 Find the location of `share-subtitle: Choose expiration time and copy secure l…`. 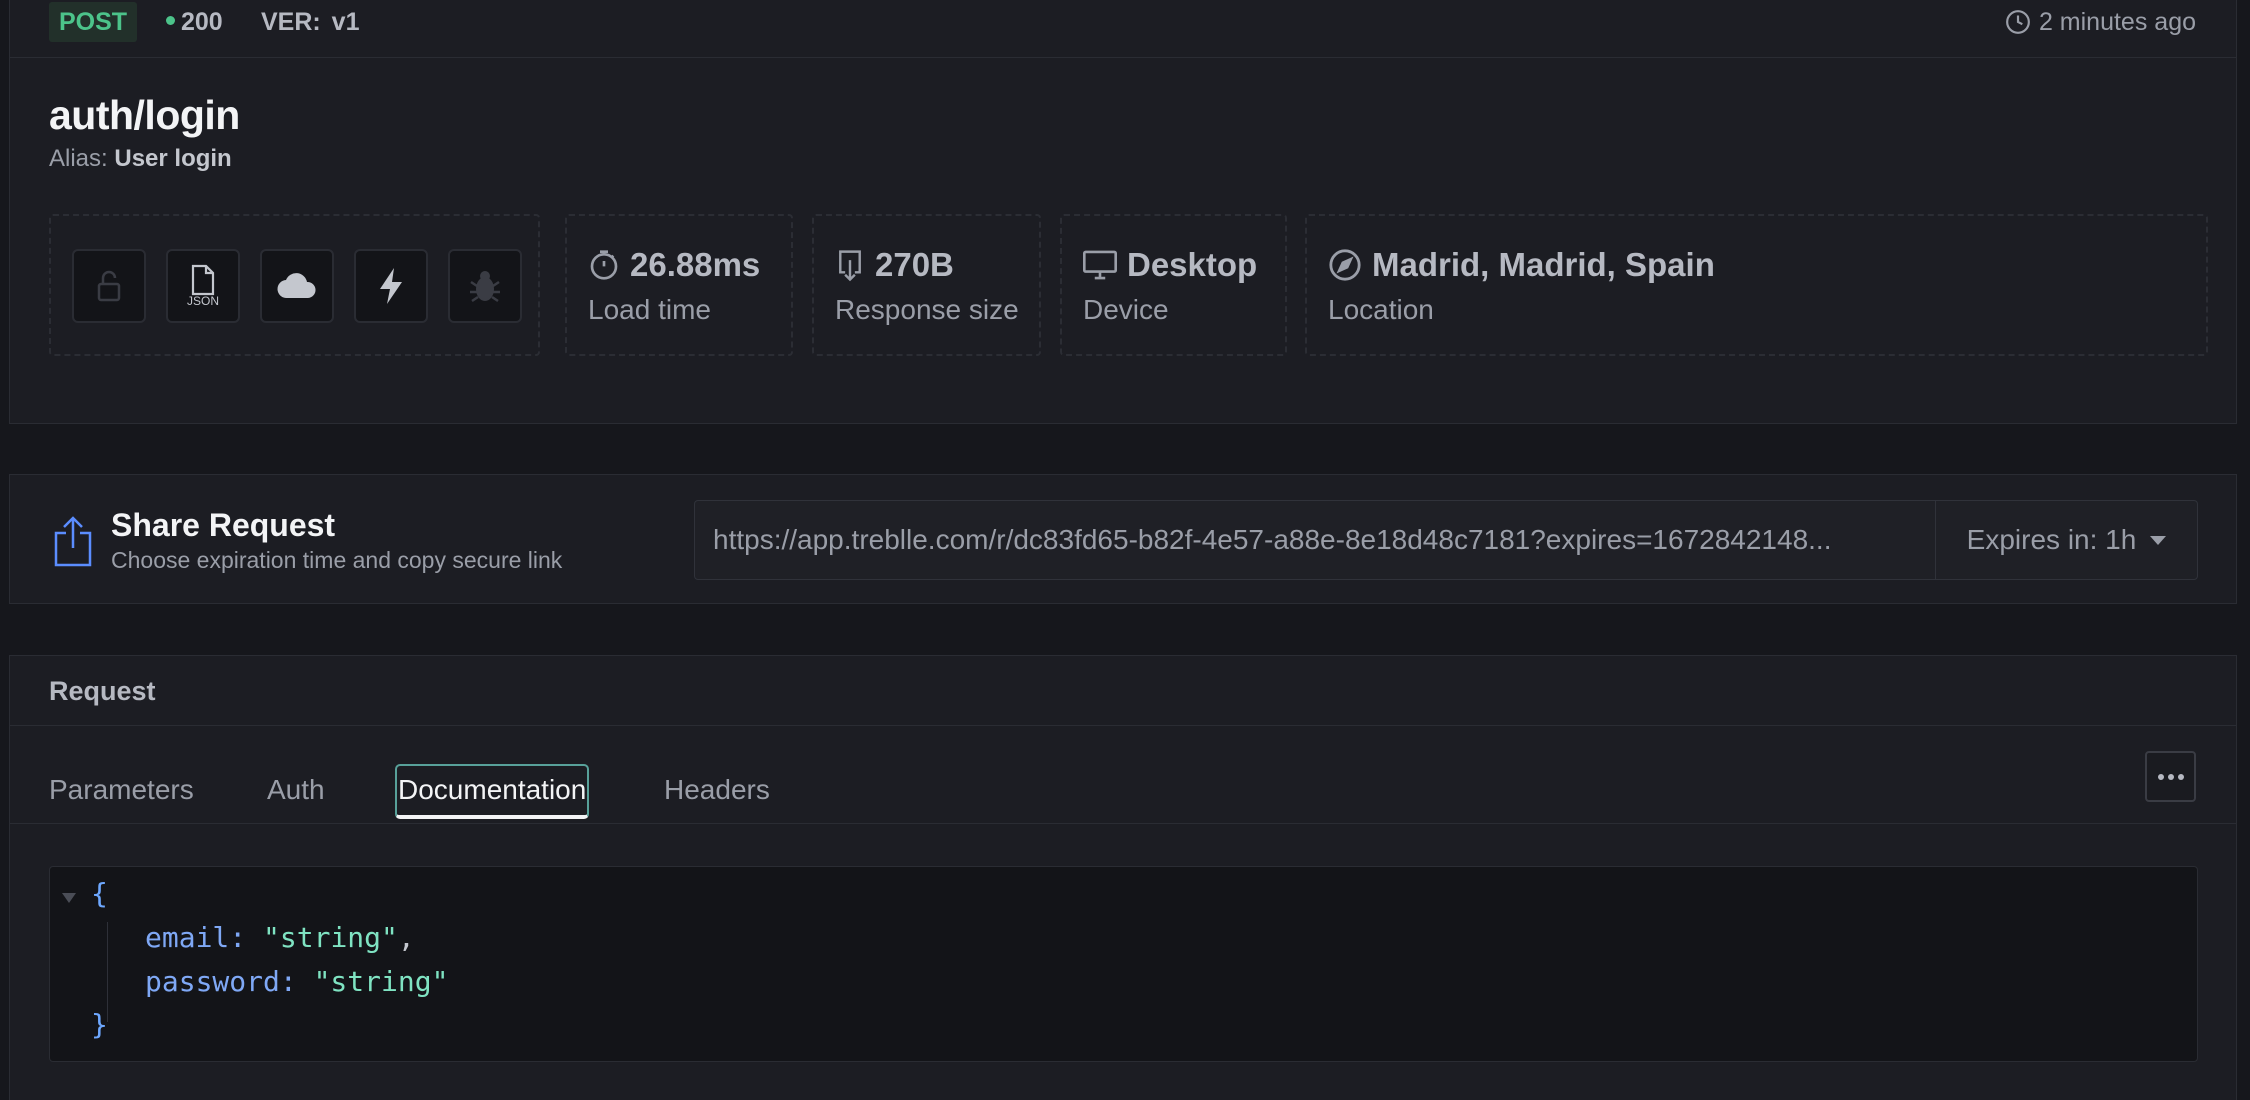

share-subtitle: Choose expiration time and copy secure l… is located at coordinates (337, 560).